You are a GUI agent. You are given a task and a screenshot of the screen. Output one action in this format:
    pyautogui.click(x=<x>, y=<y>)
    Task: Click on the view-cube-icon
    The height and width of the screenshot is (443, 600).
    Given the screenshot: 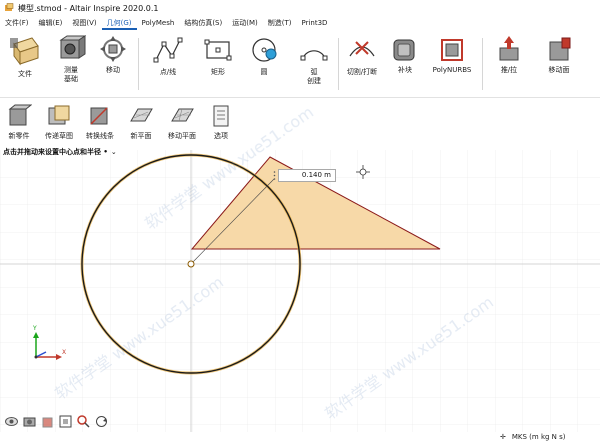 What is the action you would take?
    pyautogui.click(x=47, y=421)
    